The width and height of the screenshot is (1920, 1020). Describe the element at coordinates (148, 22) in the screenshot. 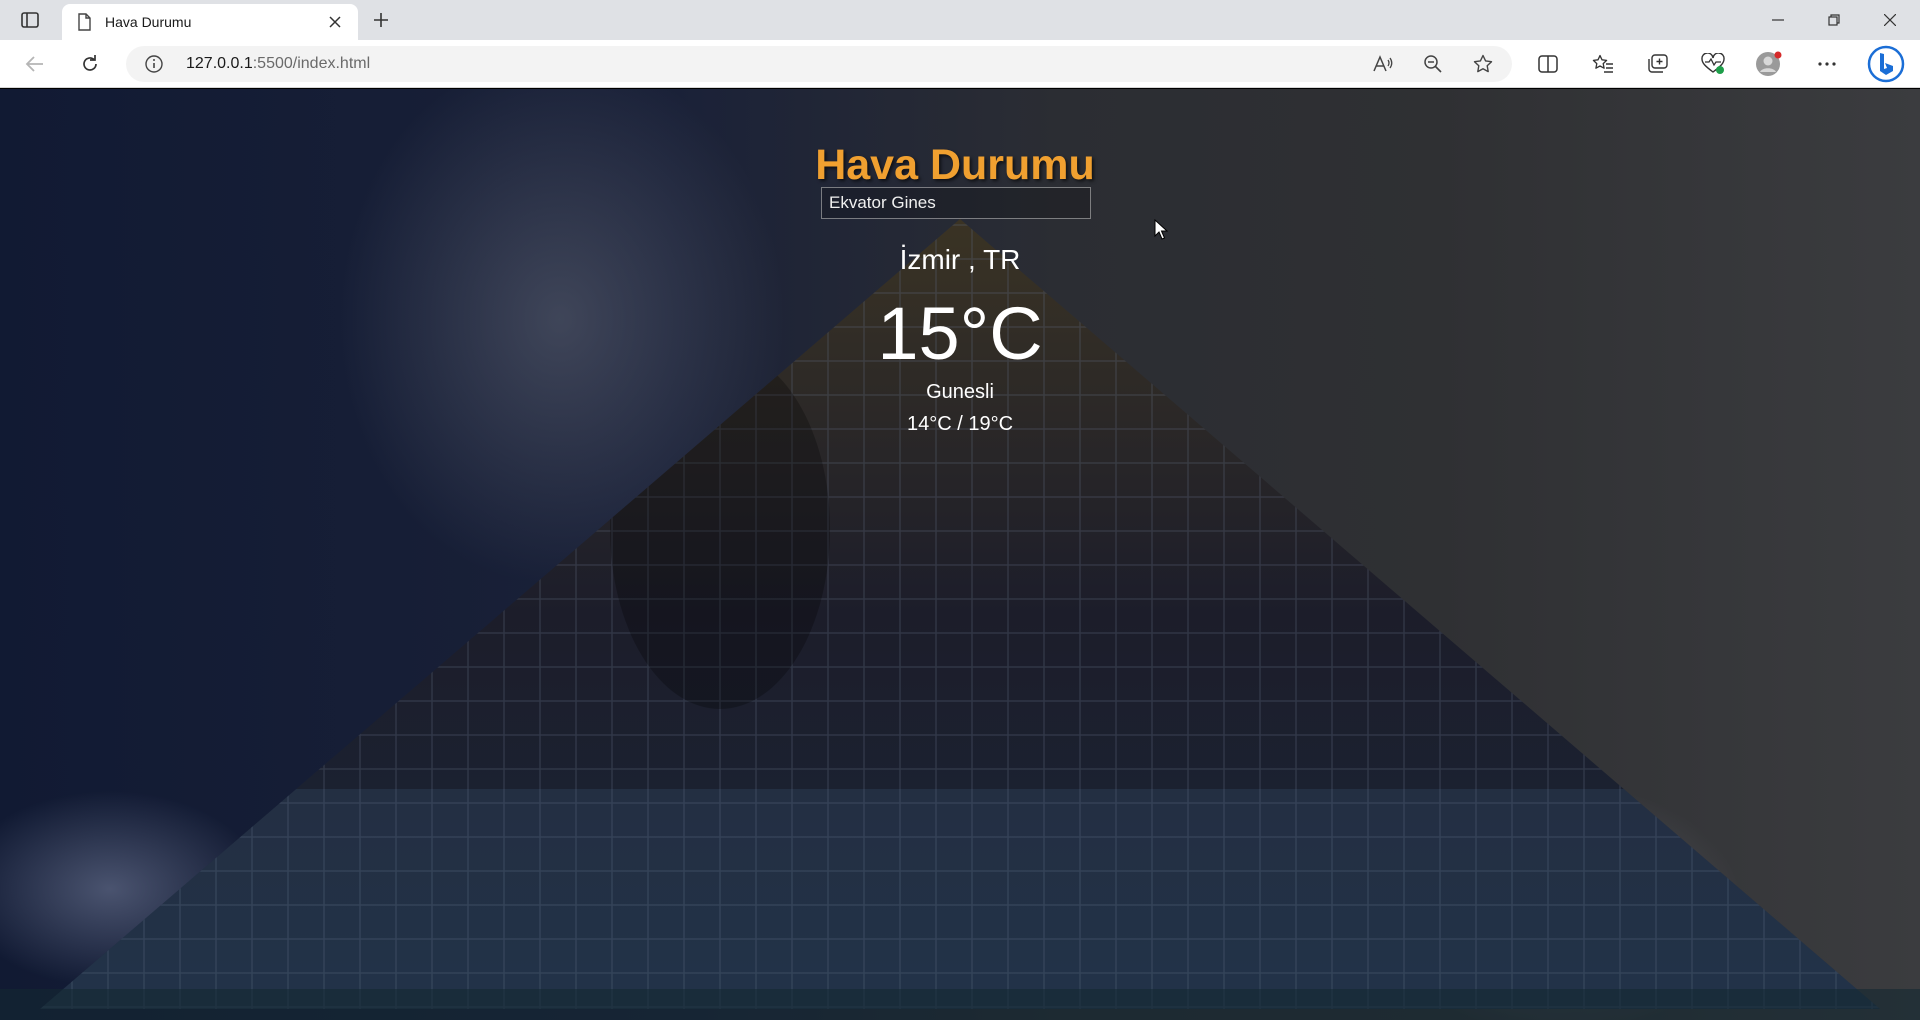

I see `tab-title: Hava Durumu` at that location.